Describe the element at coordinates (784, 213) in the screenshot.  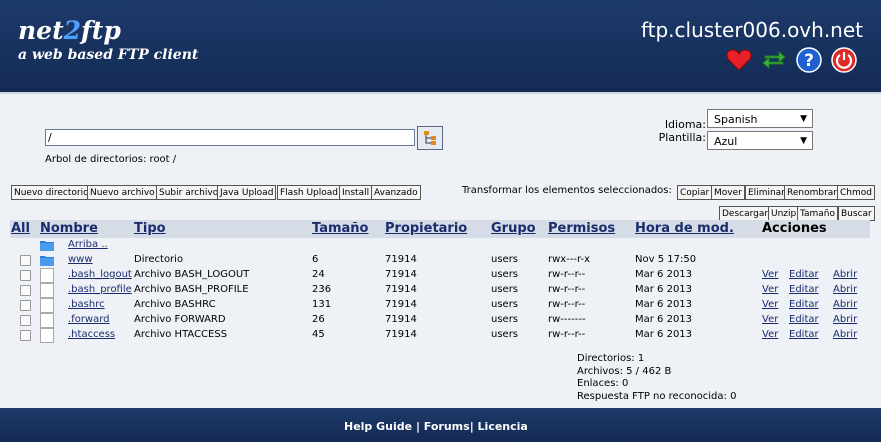
I see `unzip-button: Unzip` at that location.